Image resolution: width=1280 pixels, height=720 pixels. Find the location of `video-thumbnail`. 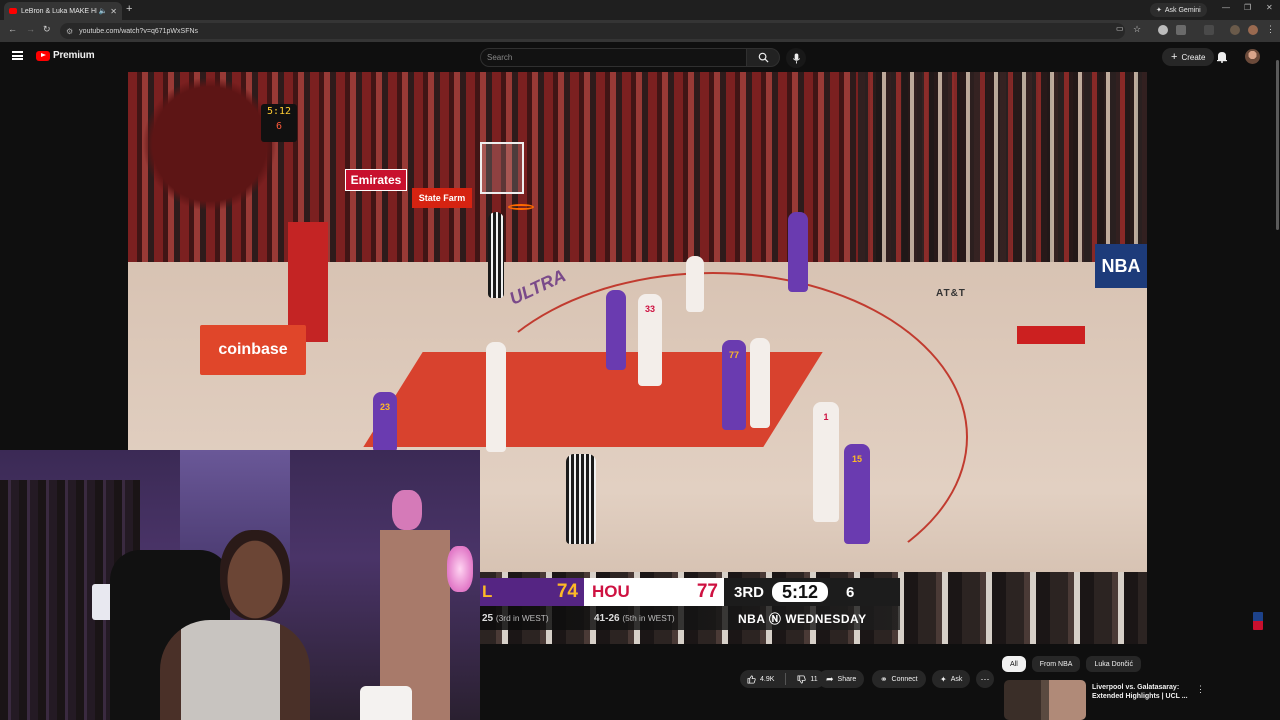

video-thumbnail is located at coordinates (1045, 700).